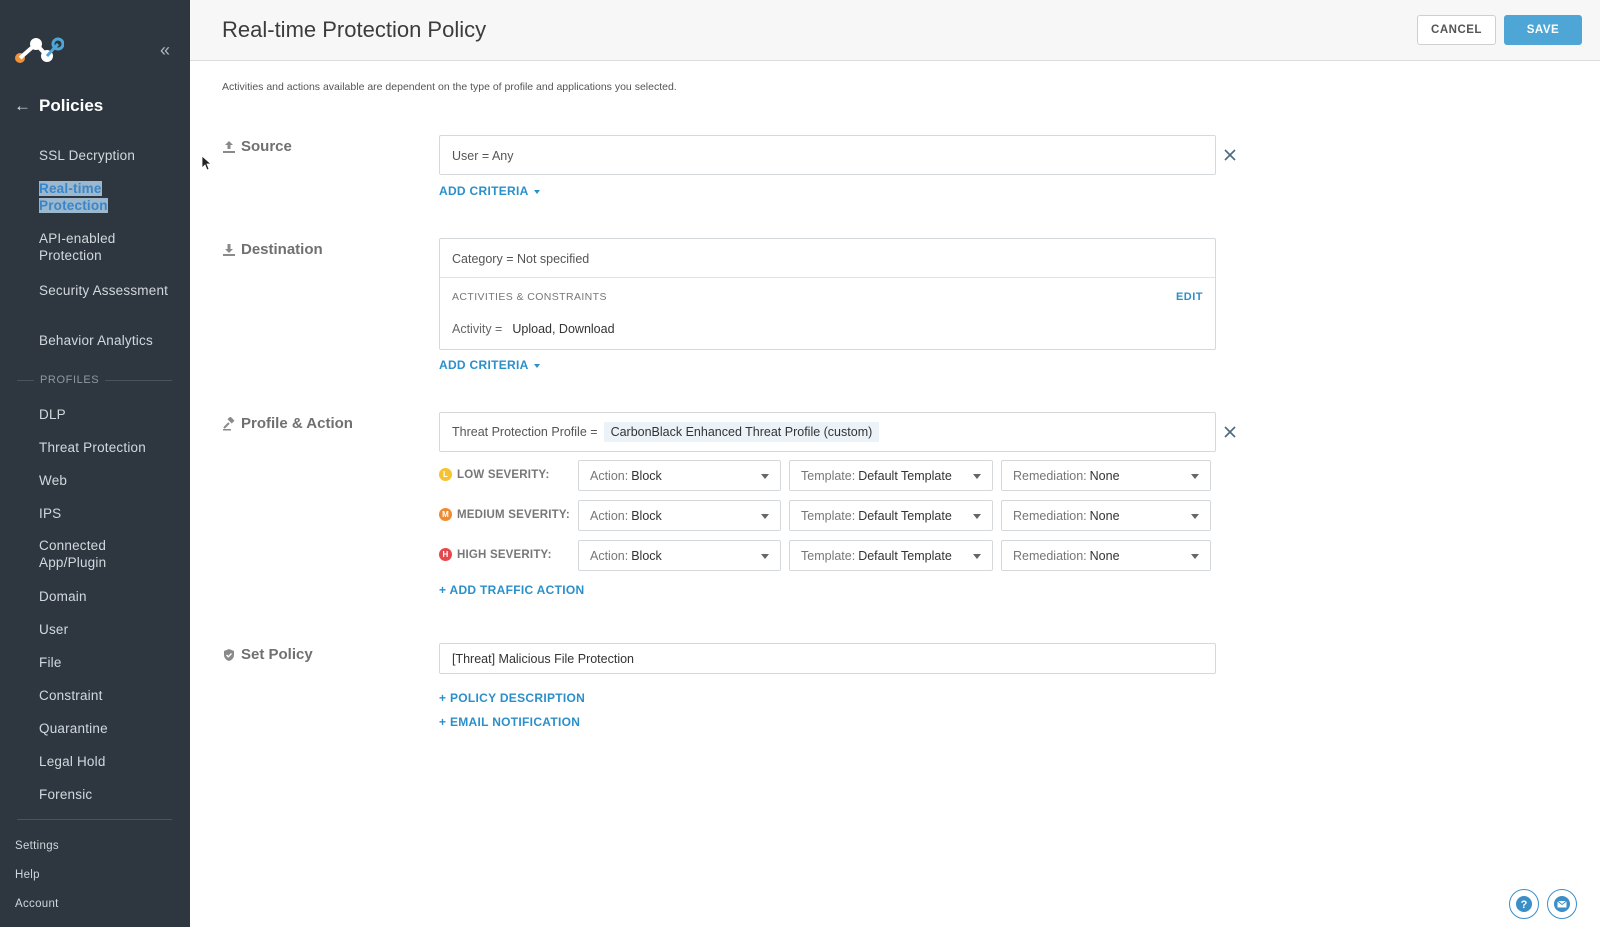 The image size is (1600, 927). Describe the element at coordinates (229, 654) in the screenshot. I see `shield-check-icon` at that location.